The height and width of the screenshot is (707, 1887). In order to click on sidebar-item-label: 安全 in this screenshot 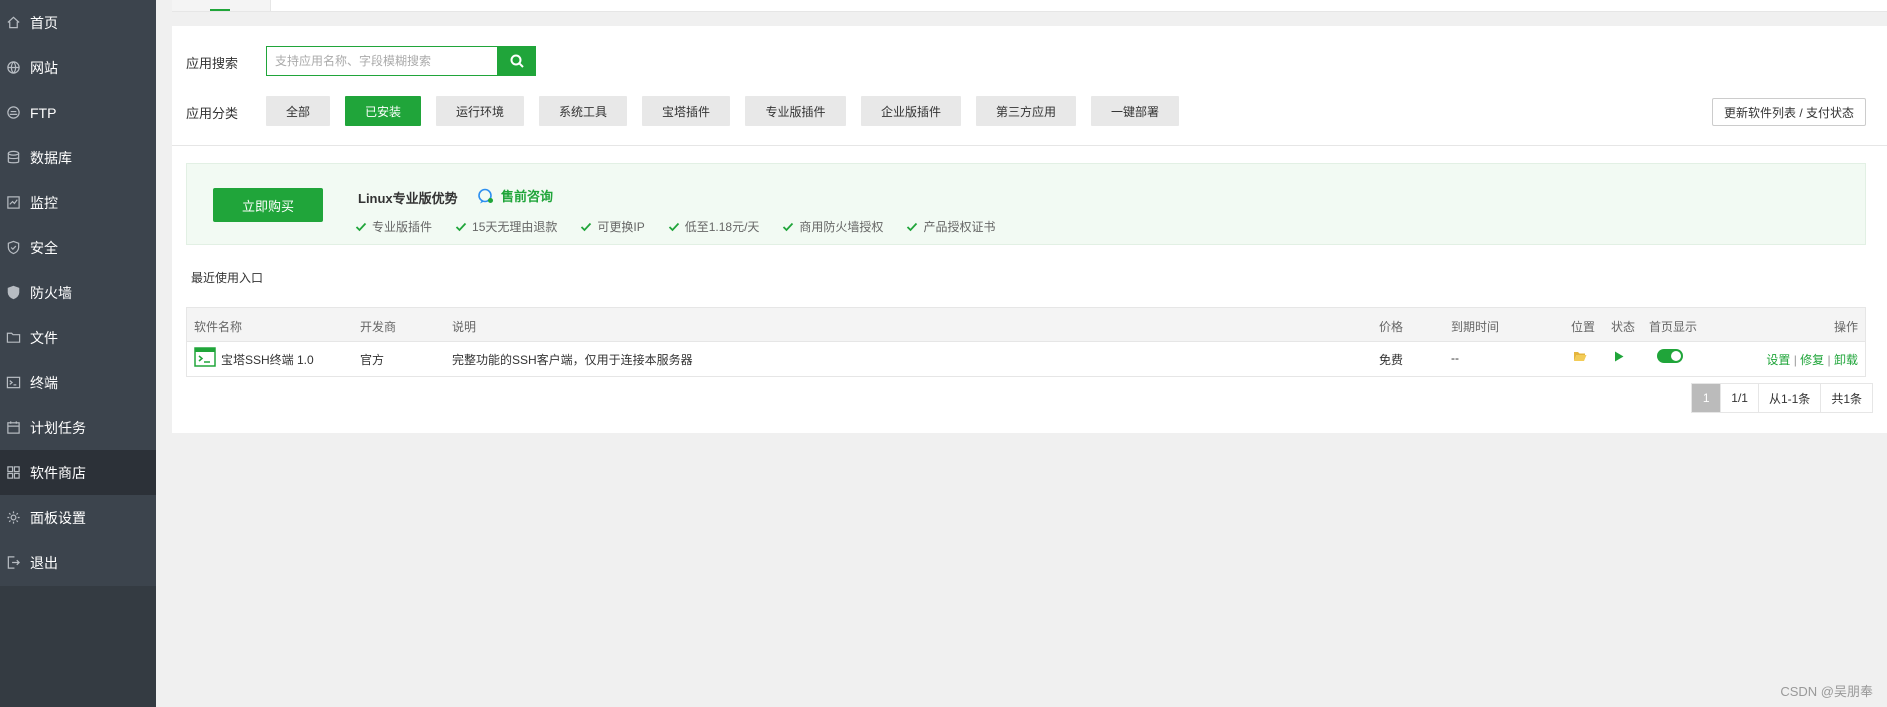, I will do `click(44, 247)`.